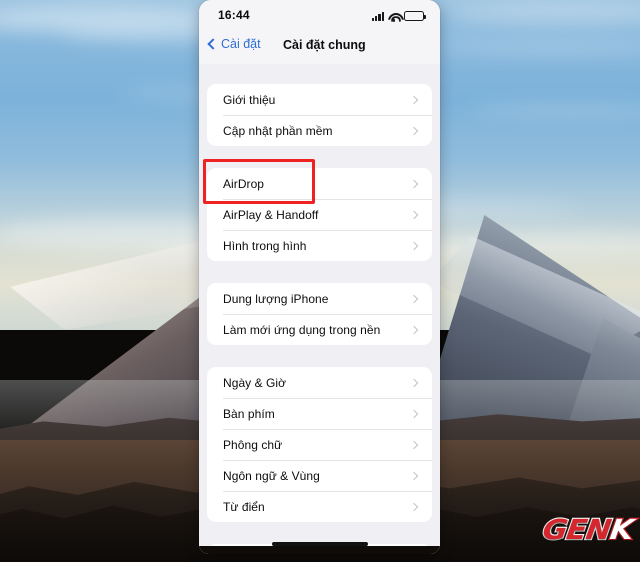  Describe the element at coordinates (319, 544) in the screenshot. I see `home-indicator` at that location.